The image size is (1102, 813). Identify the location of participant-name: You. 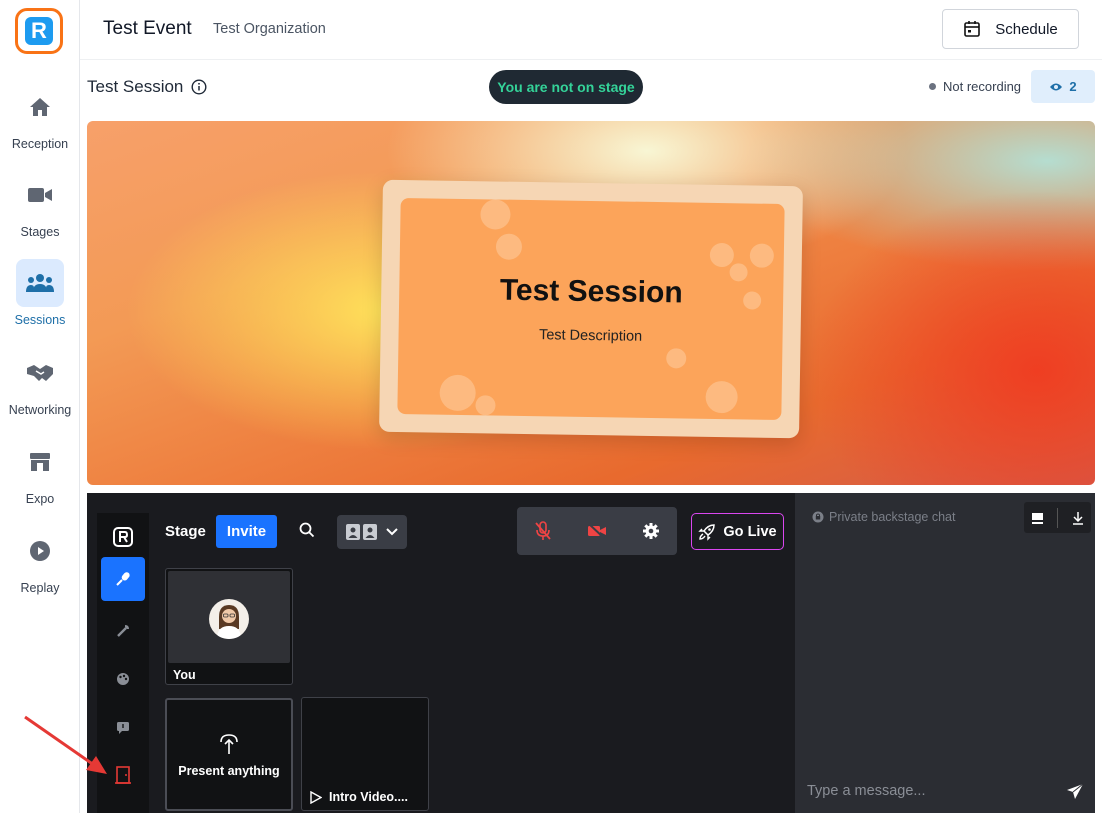
(184, 675).